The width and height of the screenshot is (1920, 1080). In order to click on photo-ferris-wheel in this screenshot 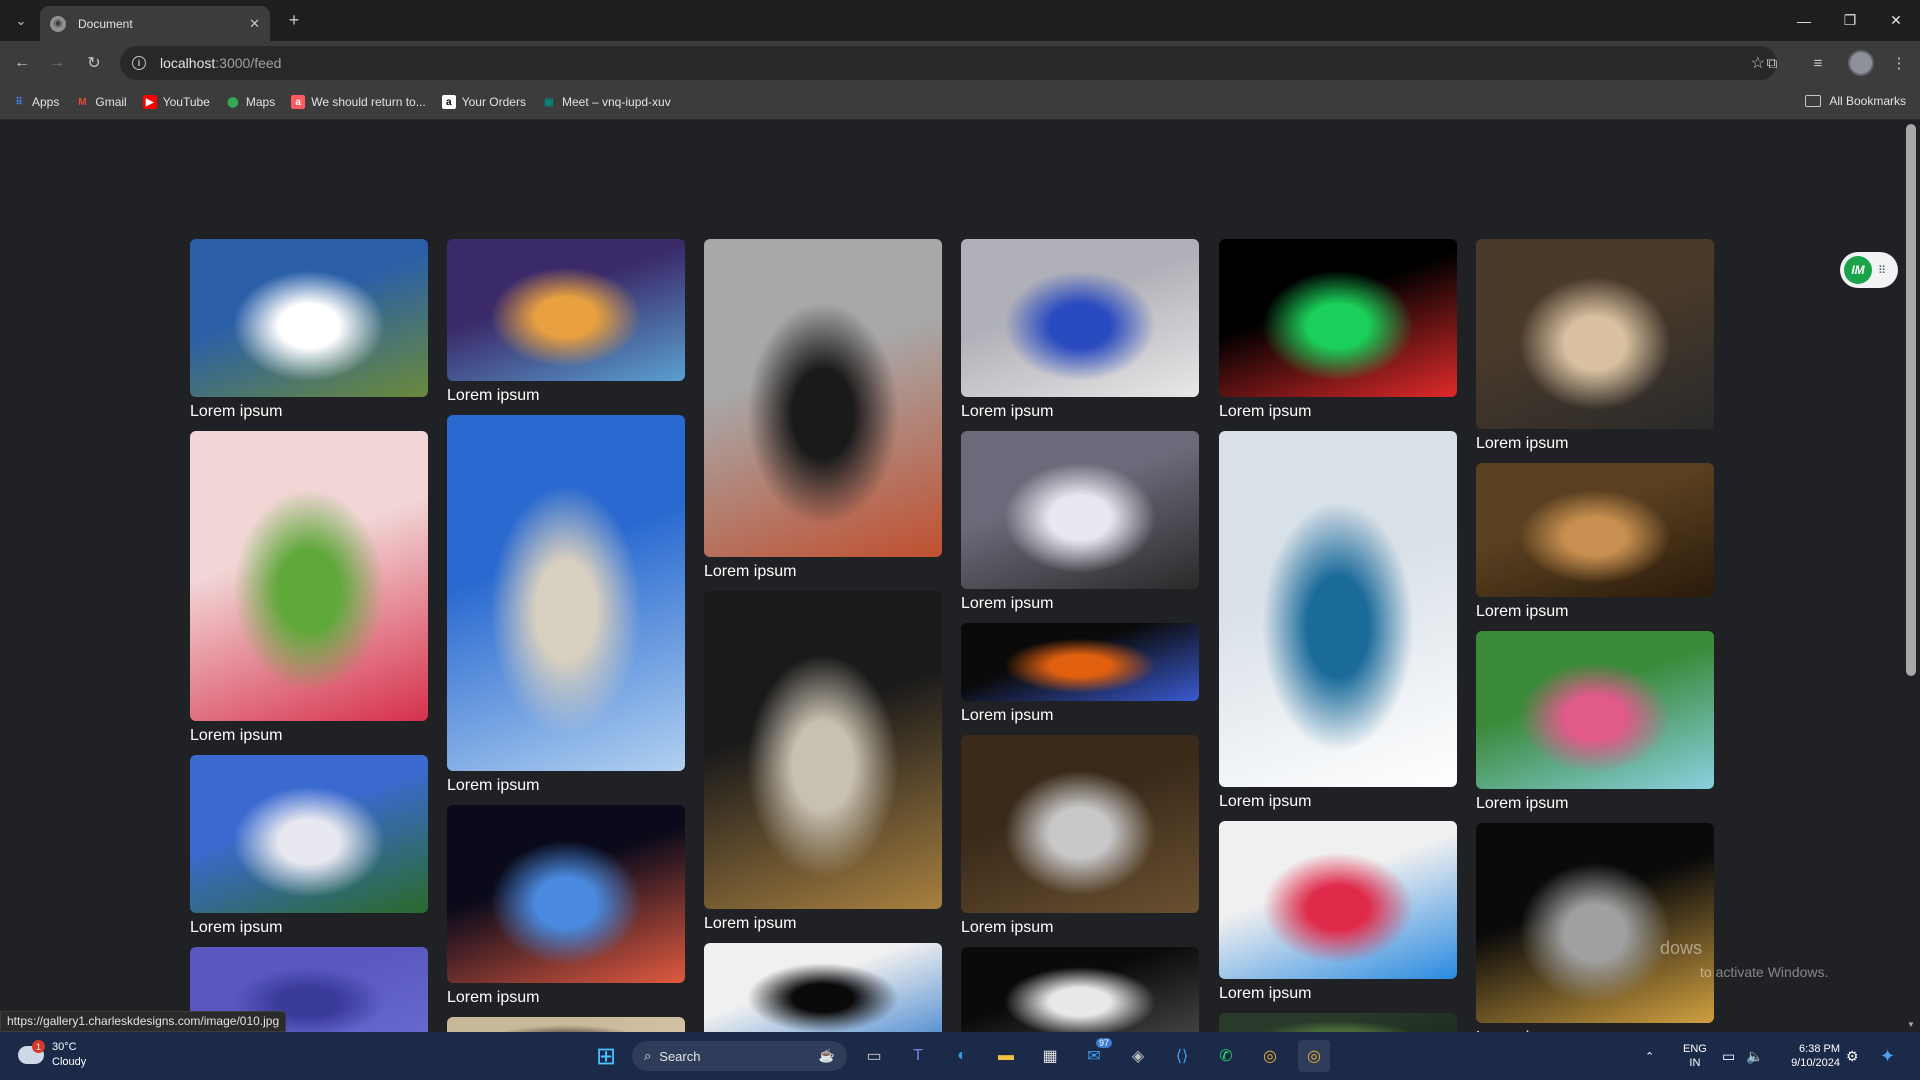, I will do `click(309, 834)`.